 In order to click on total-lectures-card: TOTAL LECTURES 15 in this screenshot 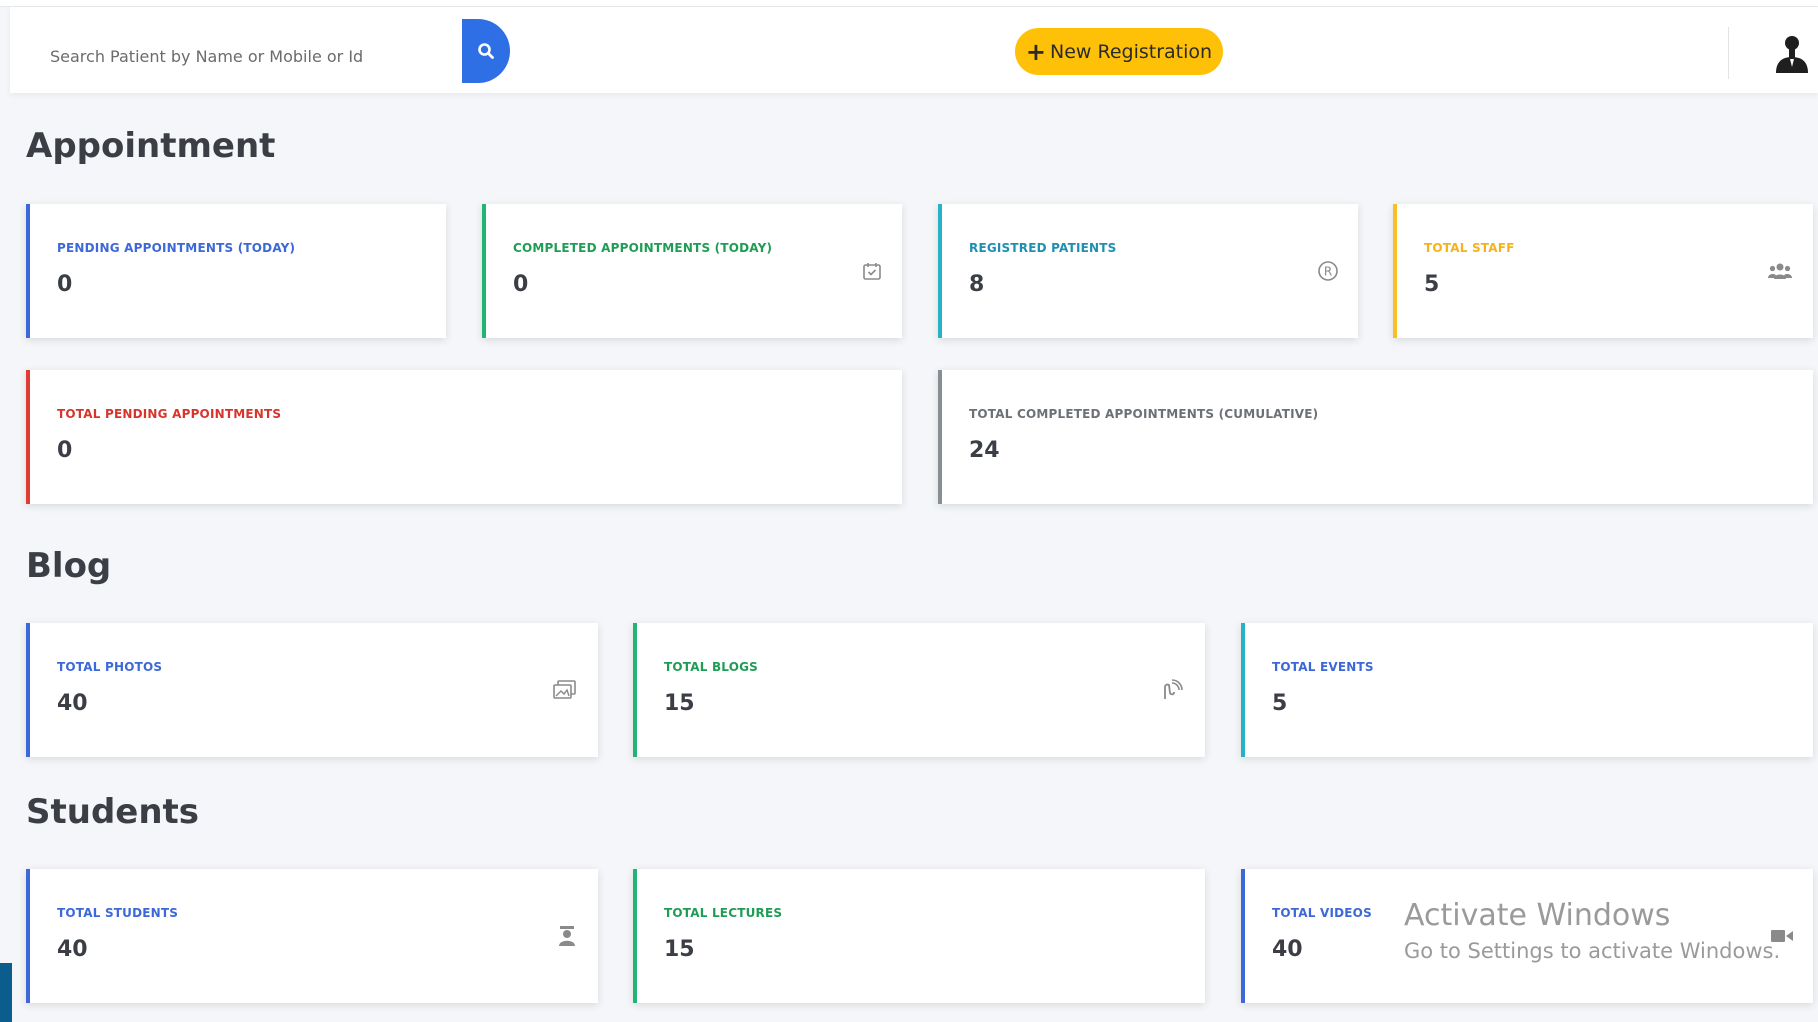, I will do `click(919, 936)`.